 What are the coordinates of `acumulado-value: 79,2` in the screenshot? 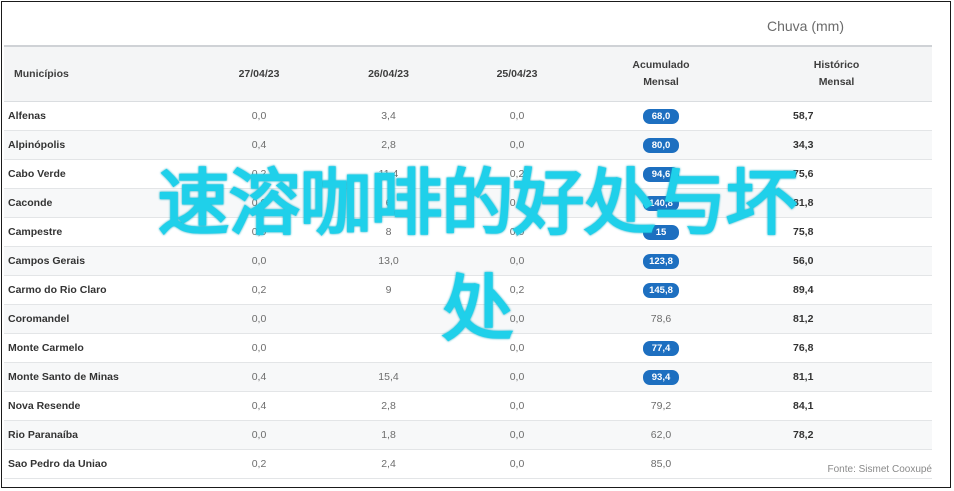 It's located at (661, 406).